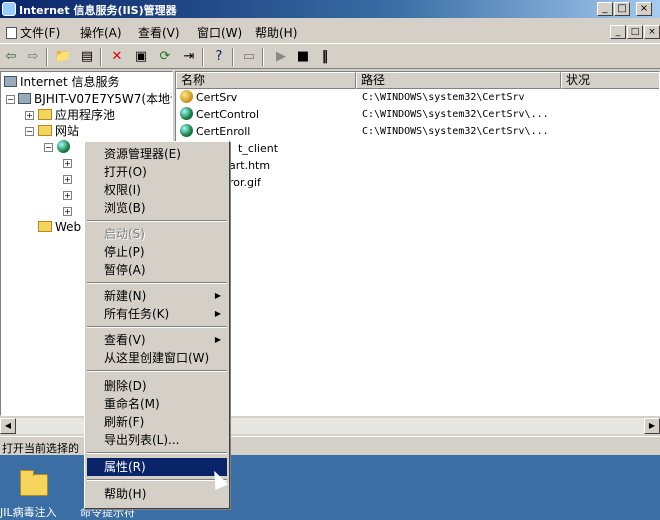  I want to click on tree-server-label: BJHIT-V07E7Y5W7(本地计, so click(103, 99).